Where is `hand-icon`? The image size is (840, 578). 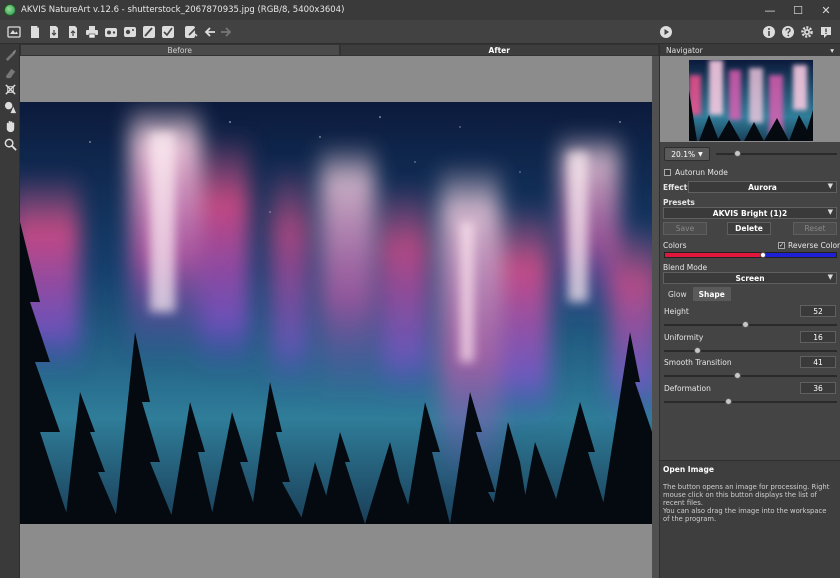
hand-icon is located at coordinates (10, 126).